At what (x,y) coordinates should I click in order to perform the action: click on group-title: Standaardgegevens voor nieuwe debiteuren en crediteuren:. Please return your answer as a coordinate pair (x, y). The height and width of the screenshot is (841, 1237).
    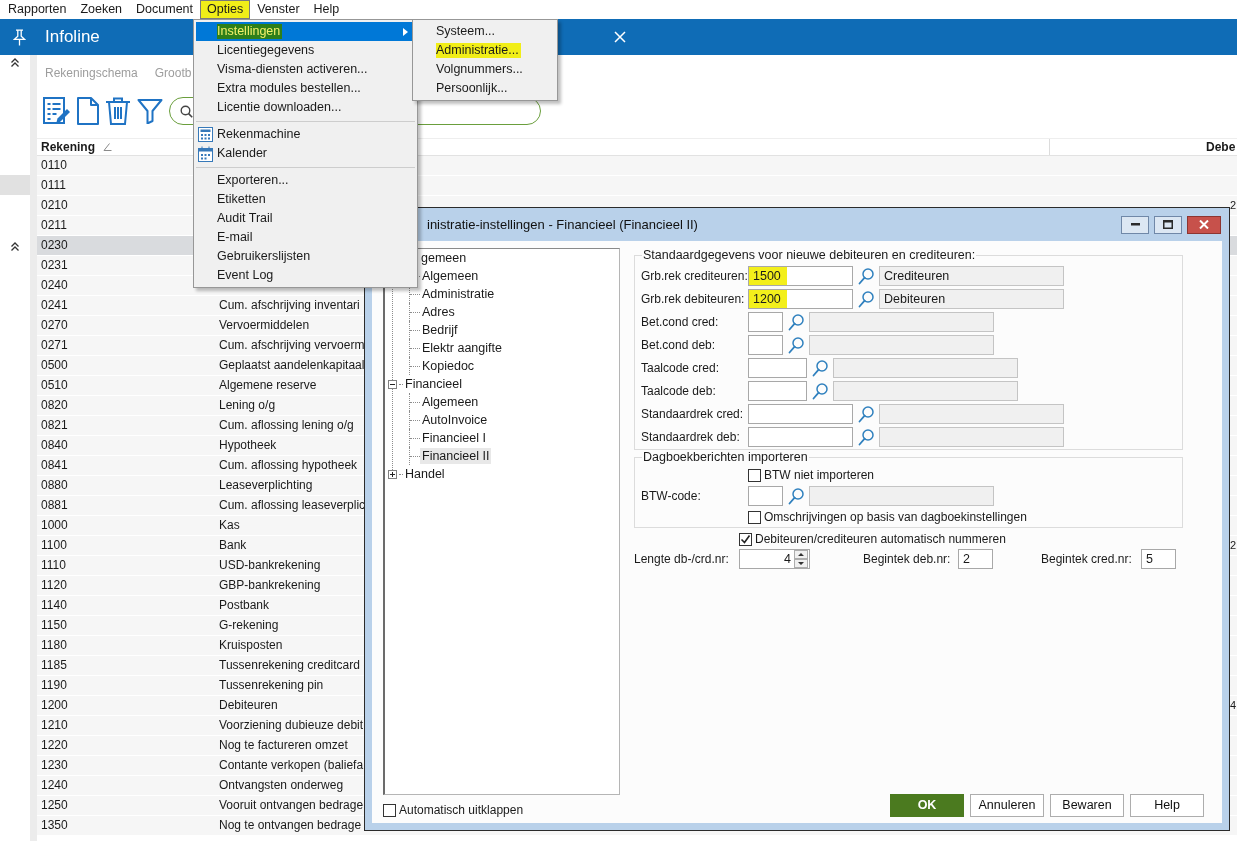
    Looking at the image, I should click on (809, 255).